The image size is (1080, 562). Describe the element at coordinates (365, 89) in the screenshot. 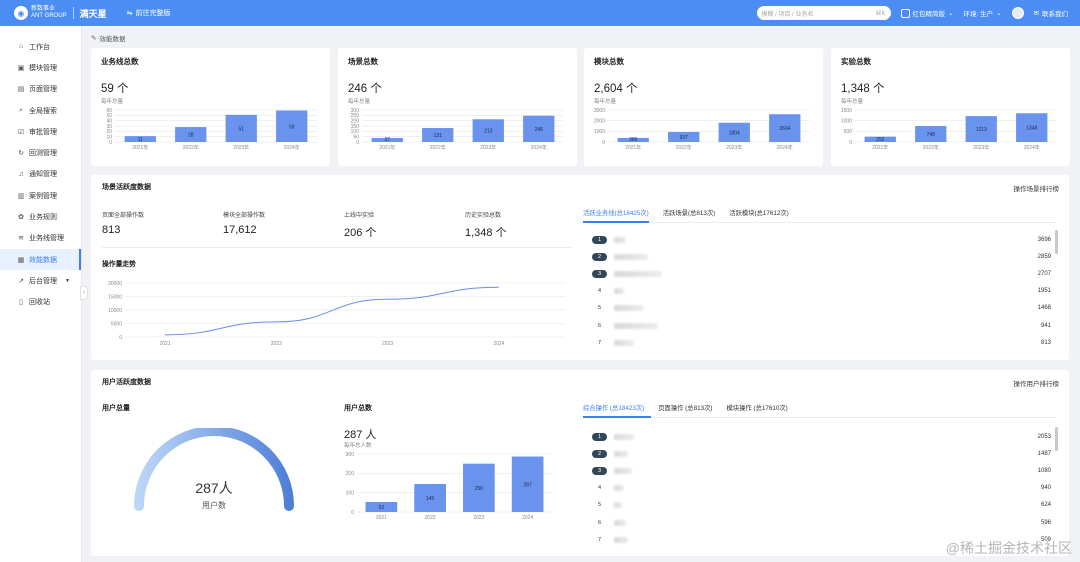

I see `stat-value: 246 个` at that location.